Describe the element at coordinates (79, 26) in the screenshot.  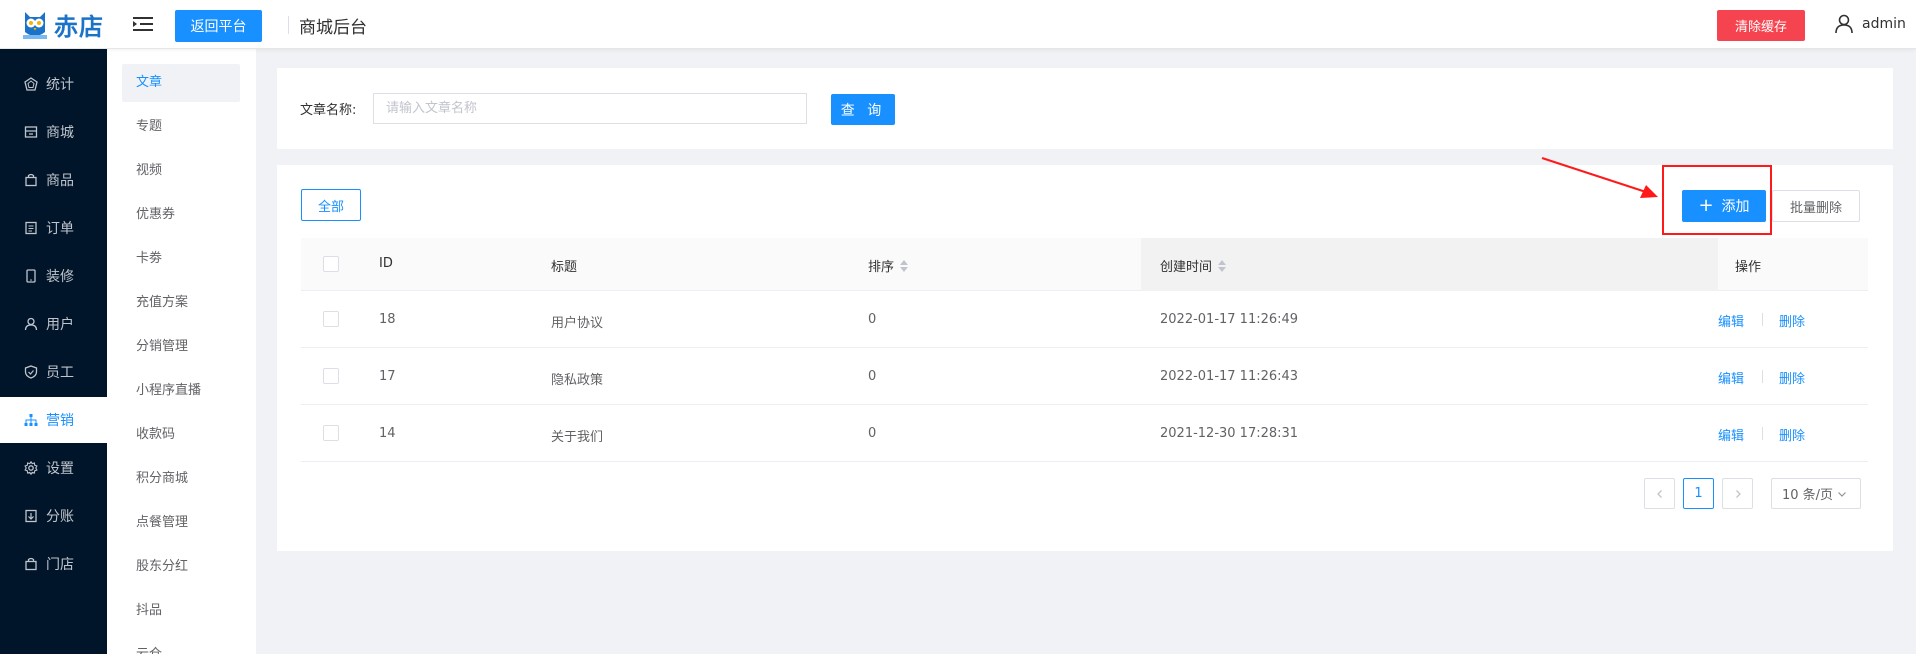
I see `logo-text: 赤店` at that location.